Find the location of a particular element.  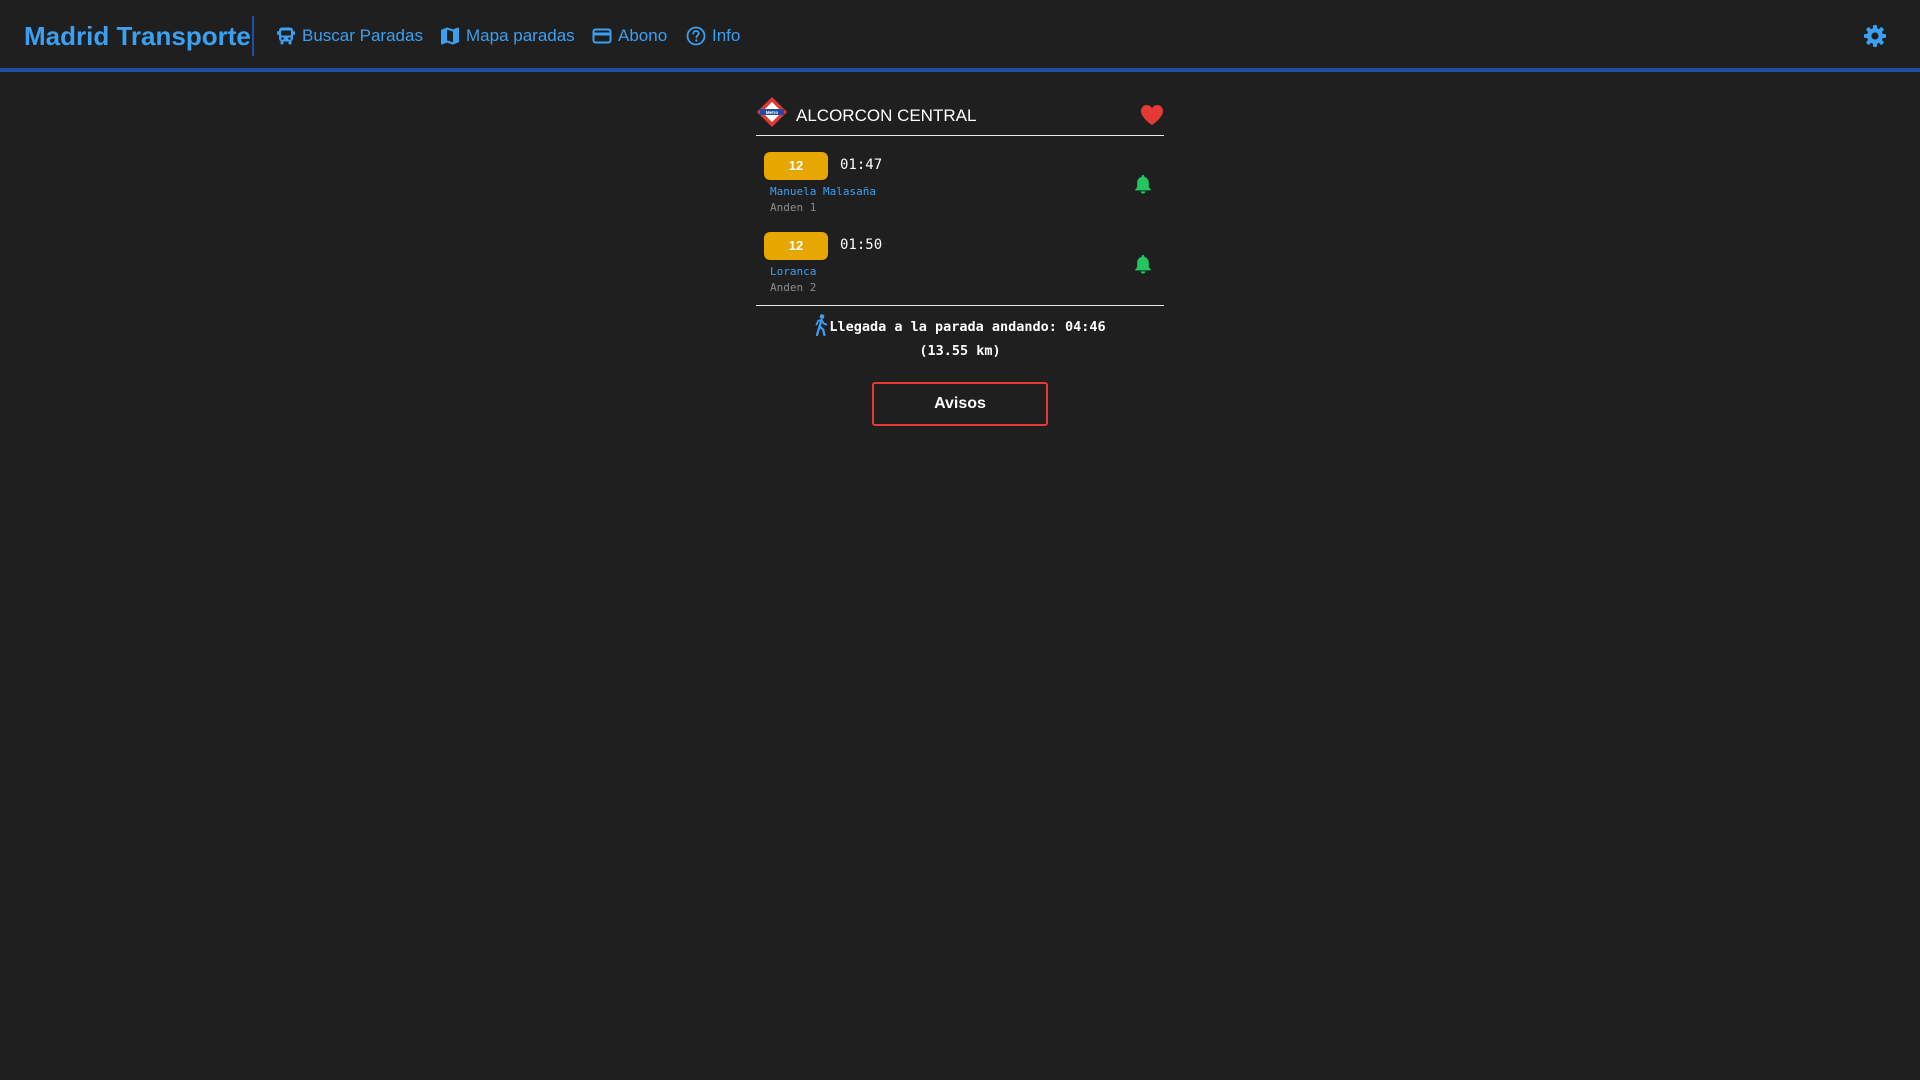

arrival-time: 01:50 is located at coordinates (861, 245).